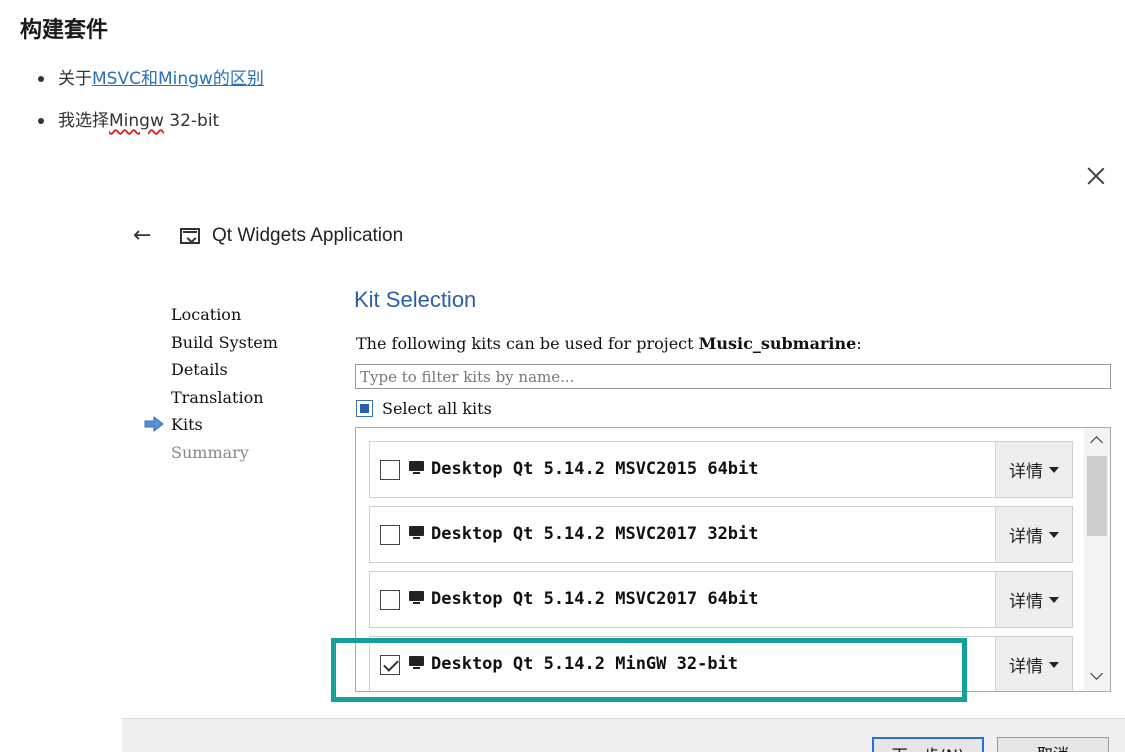  What do you see at coordinates (859, 343) in the screenshot?
I see `kit-description-colon: :` at bounding box center [859, 343].